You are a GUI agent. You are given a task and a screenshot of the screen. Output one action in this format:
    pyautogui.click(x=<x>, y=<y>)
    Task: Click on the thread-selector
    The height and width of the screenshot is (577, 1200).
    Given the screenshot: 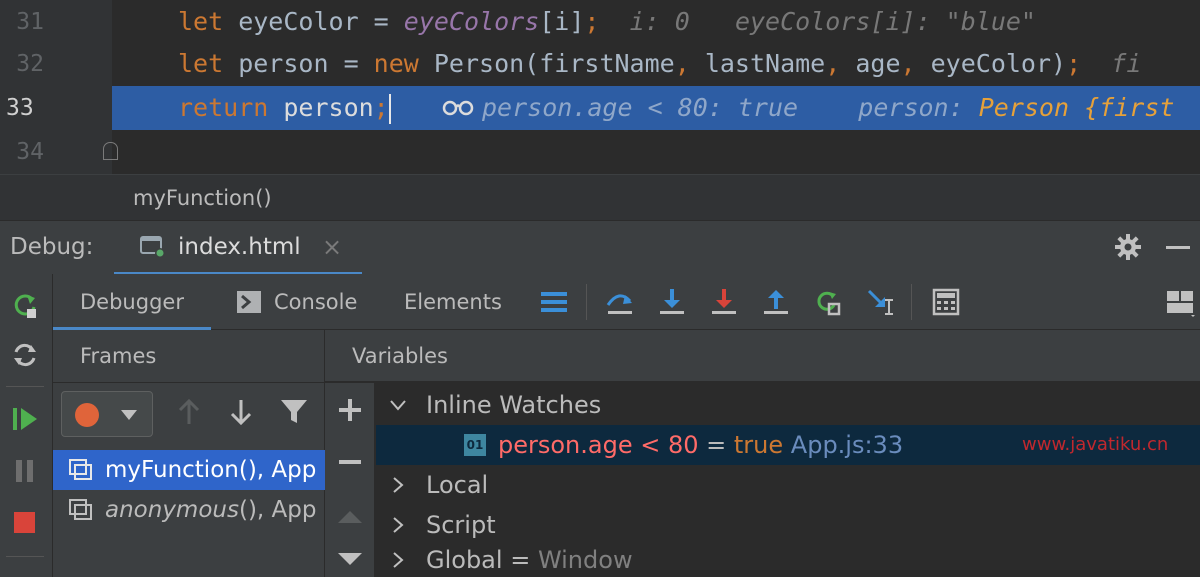 What is the action you would take?
    pyautogui.click(x=107, y=414)
    